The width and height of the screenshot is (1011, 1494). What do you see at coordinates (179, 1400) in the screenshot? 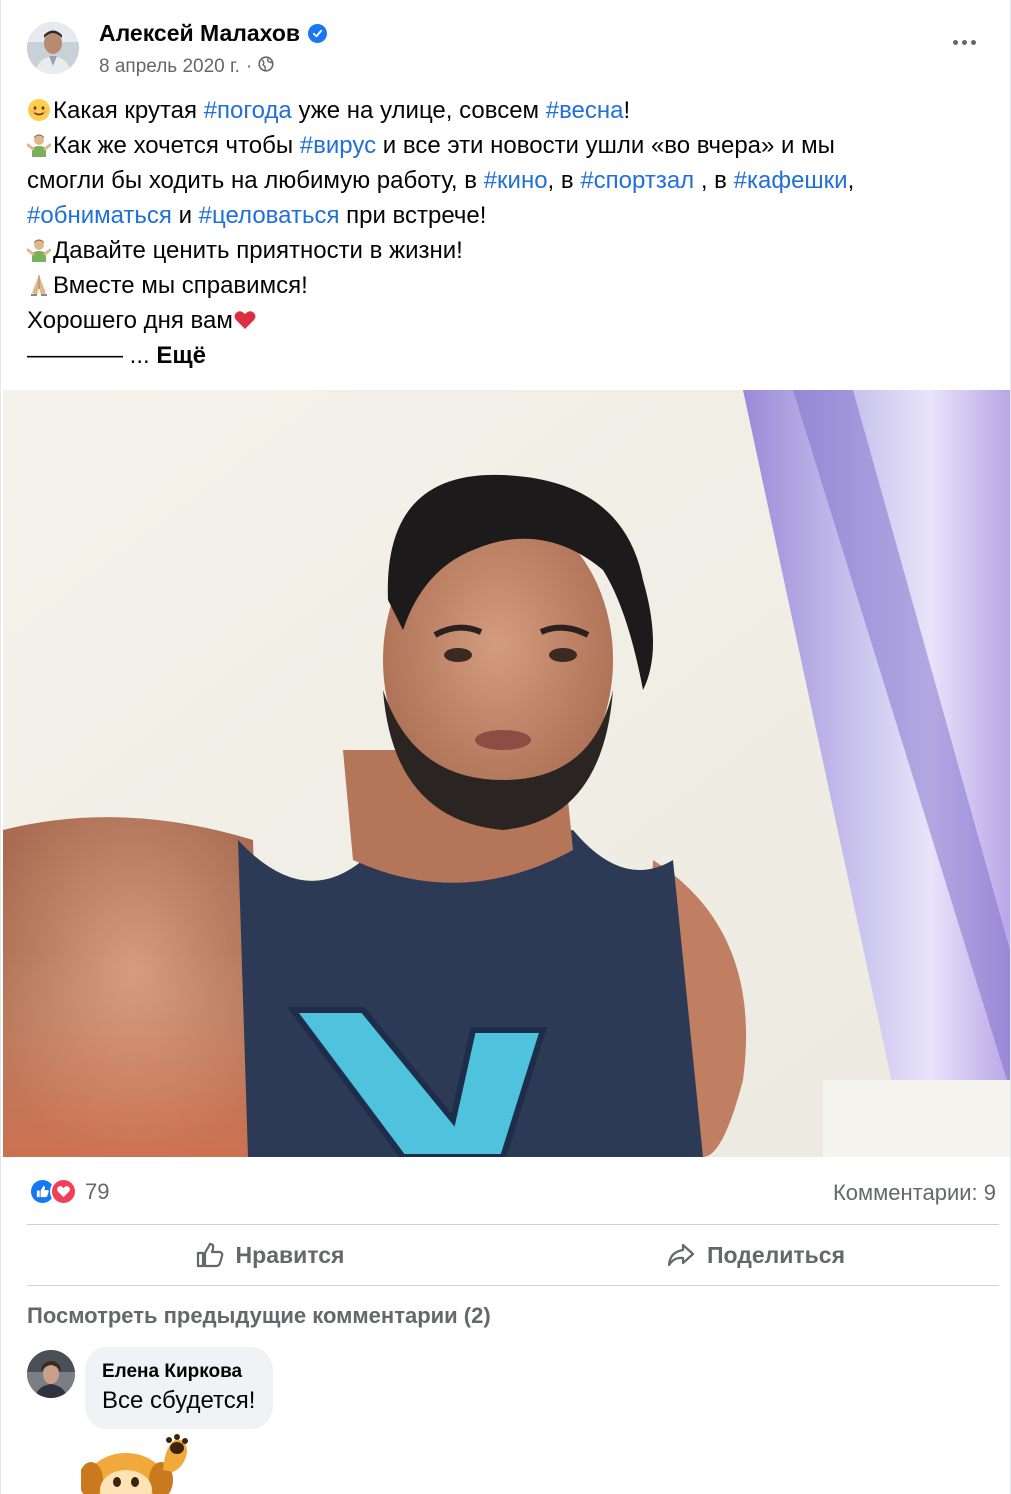
I see `comment-text: Все сбудется!` at bounding box center [179, 1400].